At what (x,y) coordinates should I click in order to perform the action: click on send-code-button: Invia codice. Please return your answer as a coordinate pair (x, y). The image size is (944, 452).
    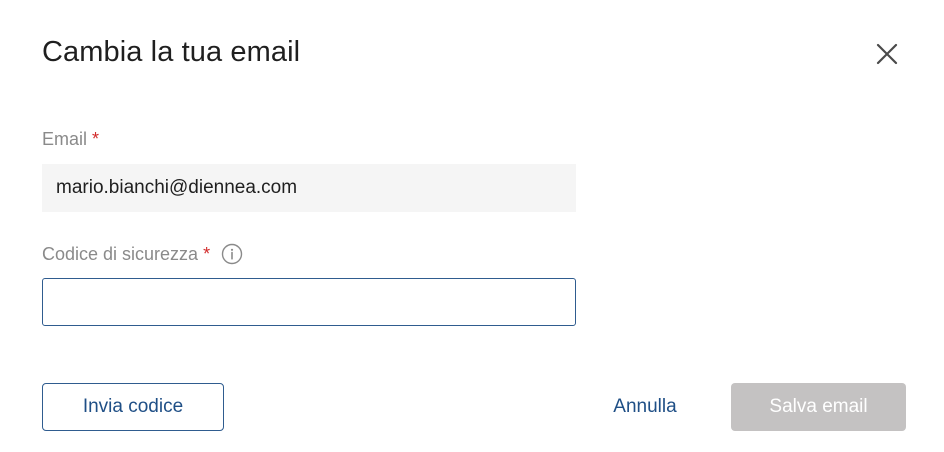
    Looking at the image, I should click on (133, 407).